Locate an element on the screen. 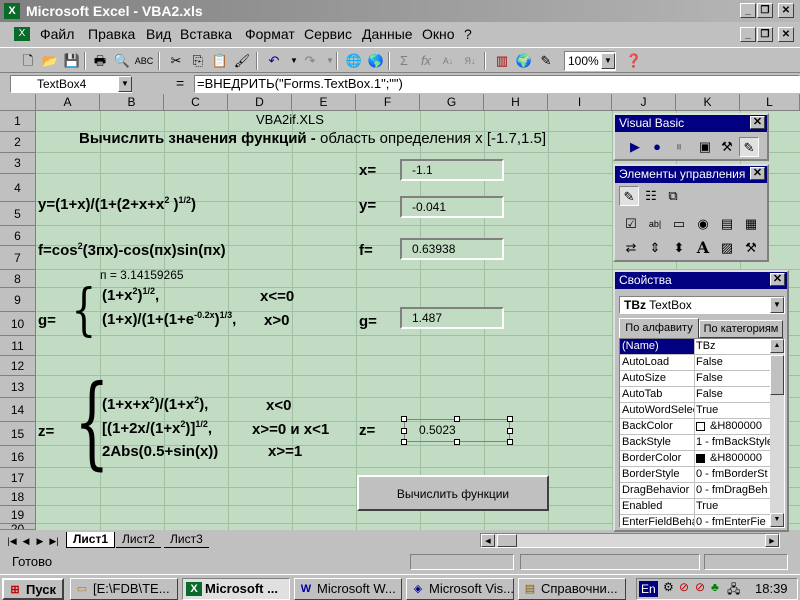  vb-toolbar-close-button: ✕ is located at coordinates (757, 122).